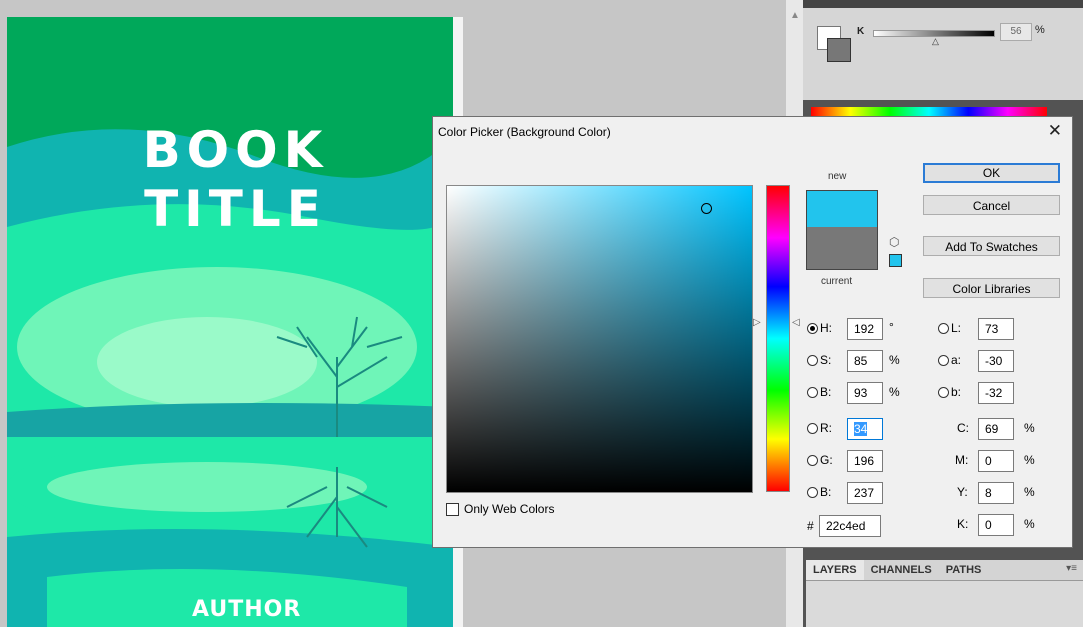 The width and height of the screenshot is (1083, 627). I want to click on yellow-field: 8, so click(996, 493).